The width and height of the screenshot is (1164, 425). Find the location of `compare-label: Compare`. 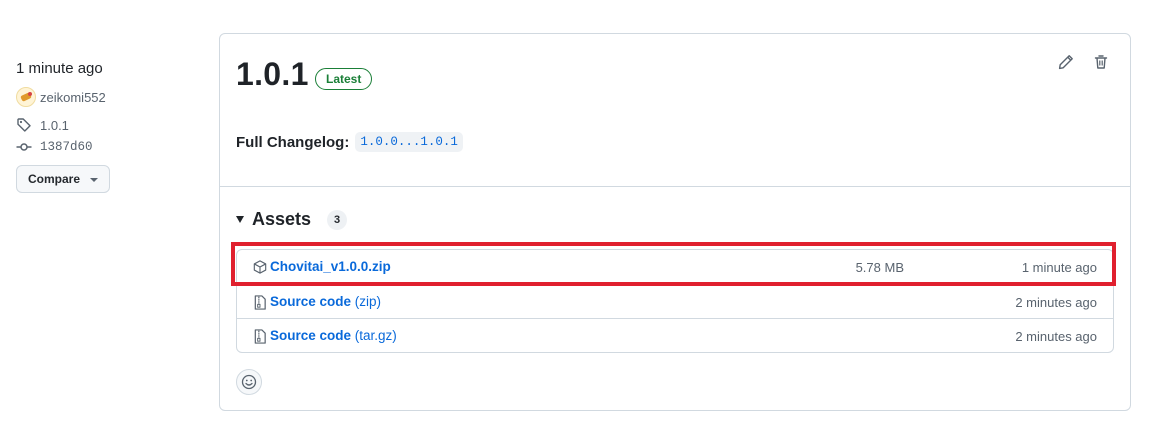

compare-label: Compare is located at coordinates (53, 179).